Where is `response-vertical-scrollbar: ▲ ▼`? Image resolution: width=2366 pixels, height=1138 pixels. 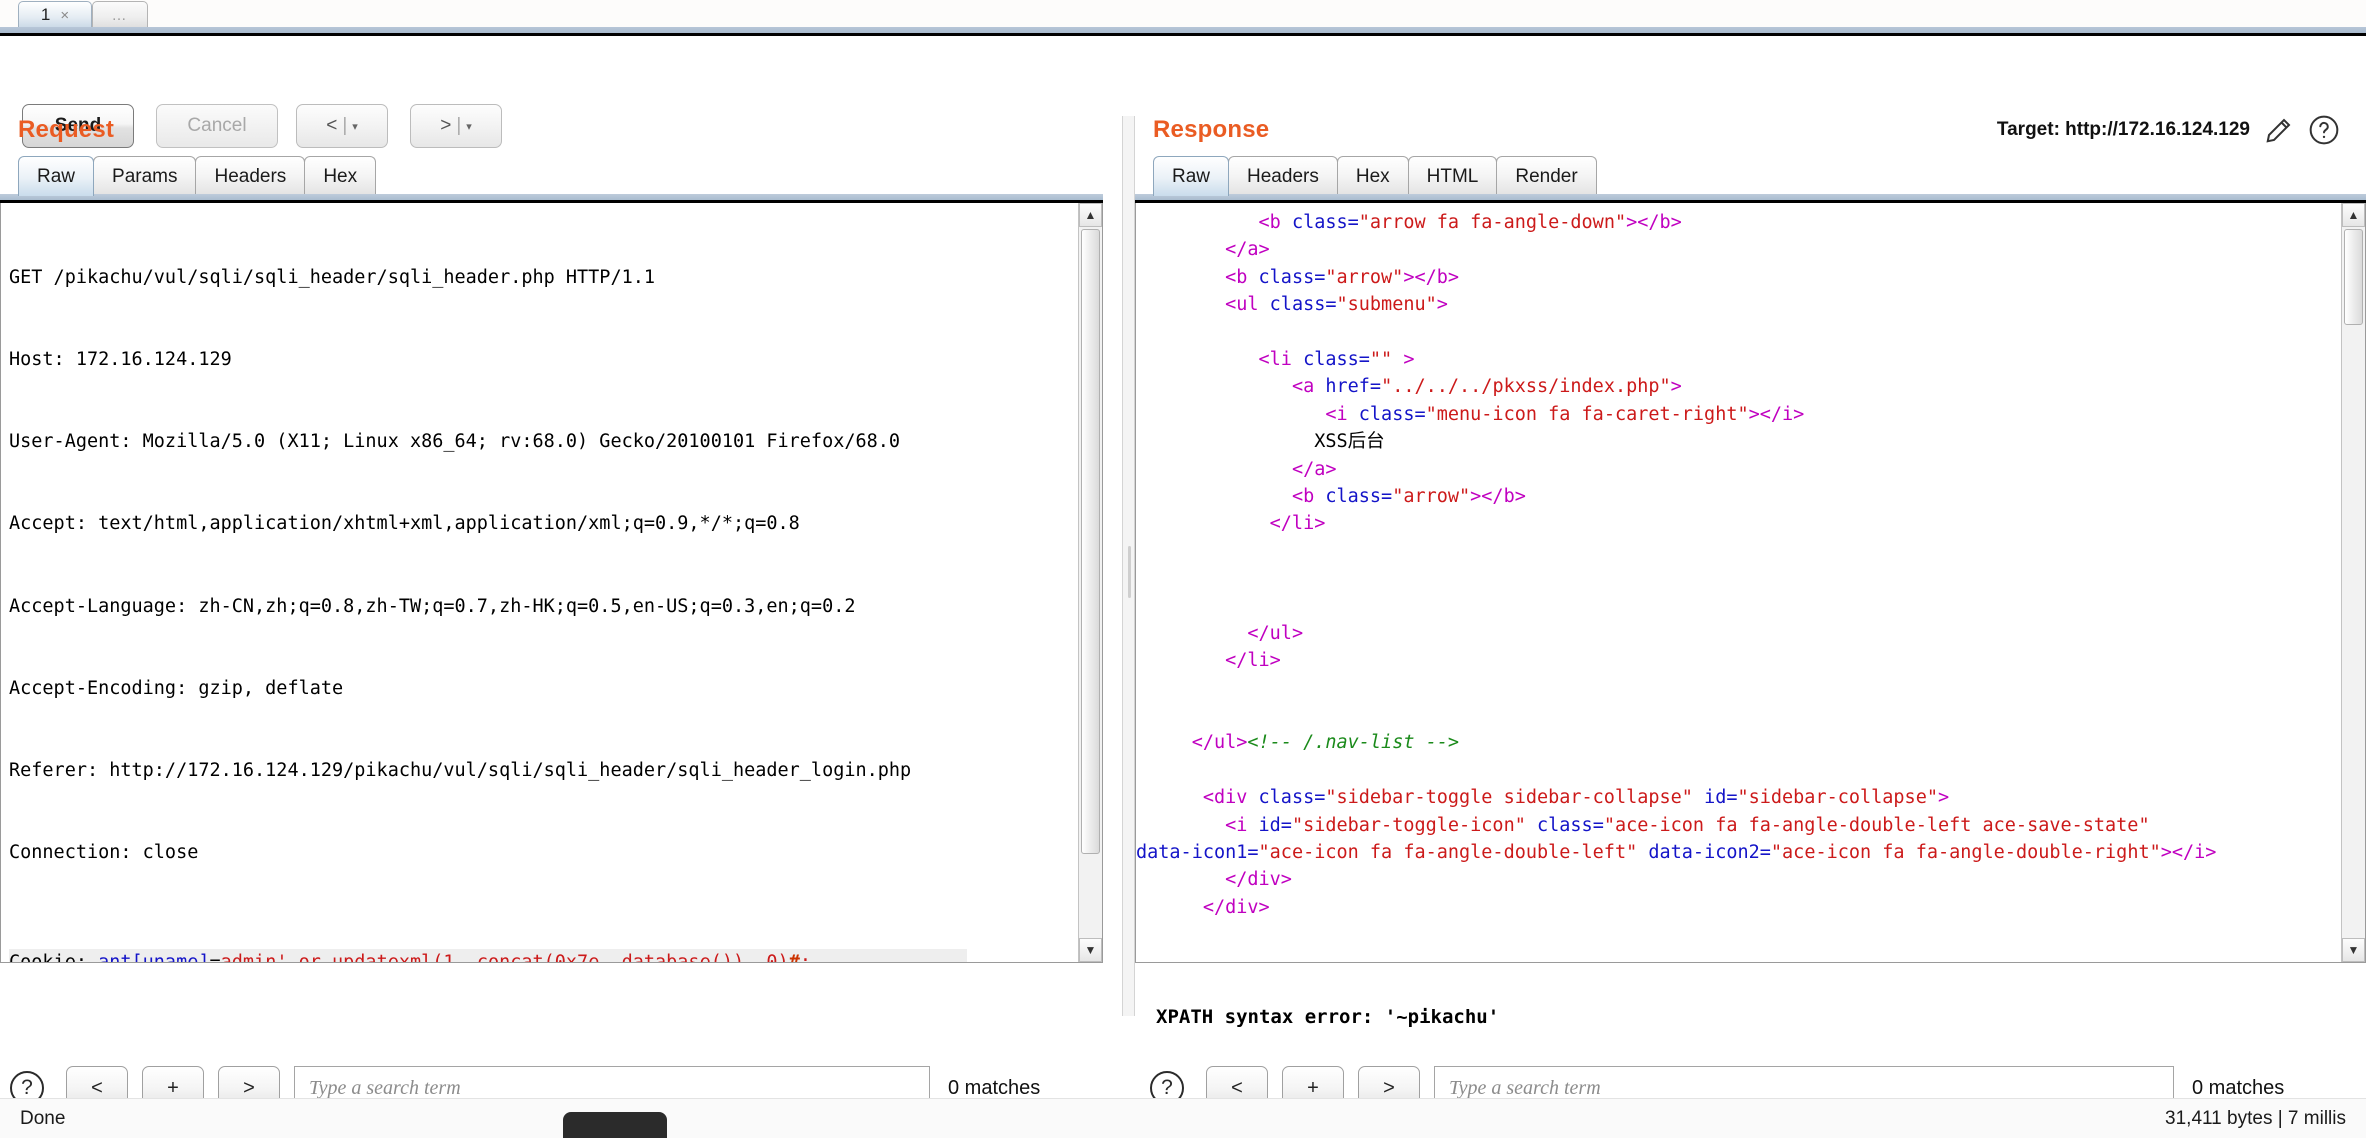
response-vertical-scrollbar: ▲ ▼ is located at coordinates (2353, 582).